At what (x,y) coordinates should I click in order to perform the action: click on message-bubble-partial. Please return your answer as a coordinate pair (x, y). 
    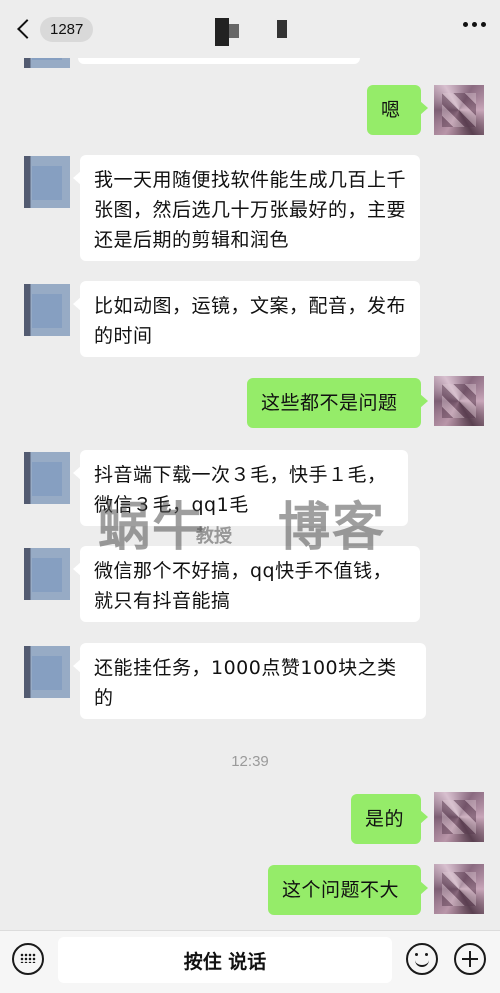
    Looking at the image, I should click on (219, 61).